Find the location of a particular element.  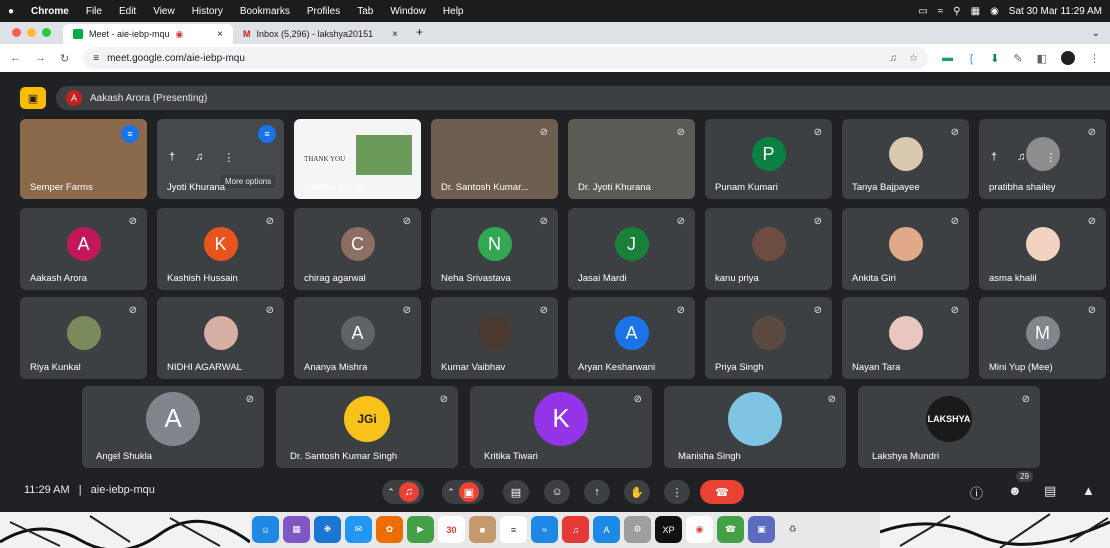

battery-icon: ▭ is located at coordinates (922, 11).